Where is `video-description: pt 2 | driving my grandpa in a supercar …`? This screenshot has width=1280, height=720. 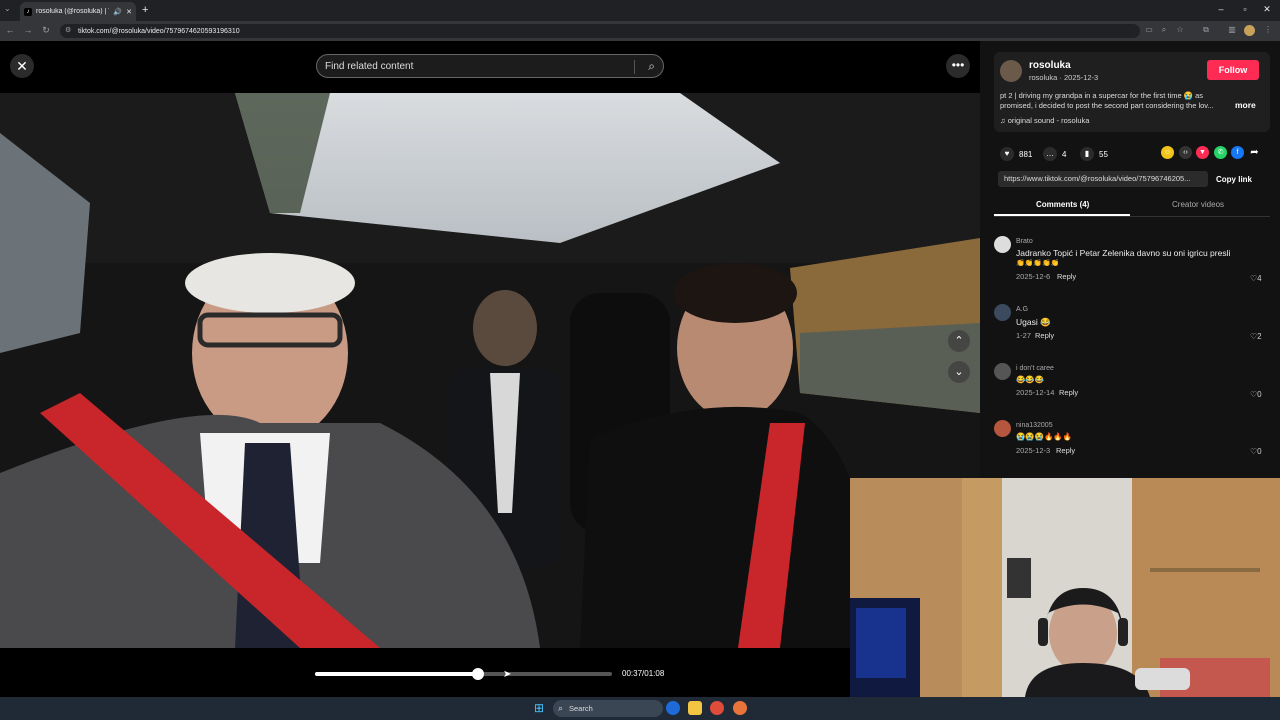
video-description: pt 2 | driving my grandpa in a supercar … is located at coordinates (1107, 100).